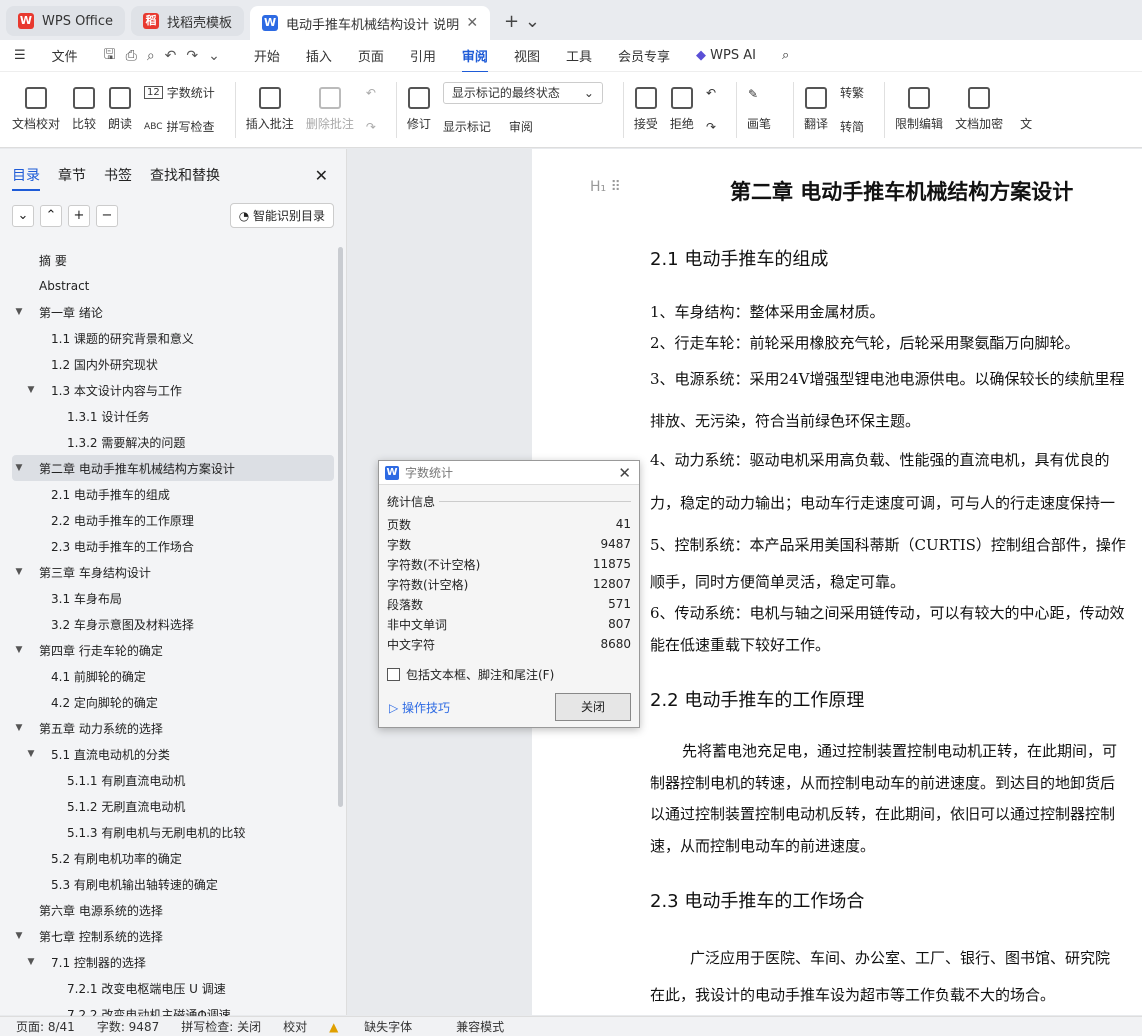 This screenshot has width=1142, height=1036. I want to click on page-indicator: 页面: 8/41, so click(45, 1026).